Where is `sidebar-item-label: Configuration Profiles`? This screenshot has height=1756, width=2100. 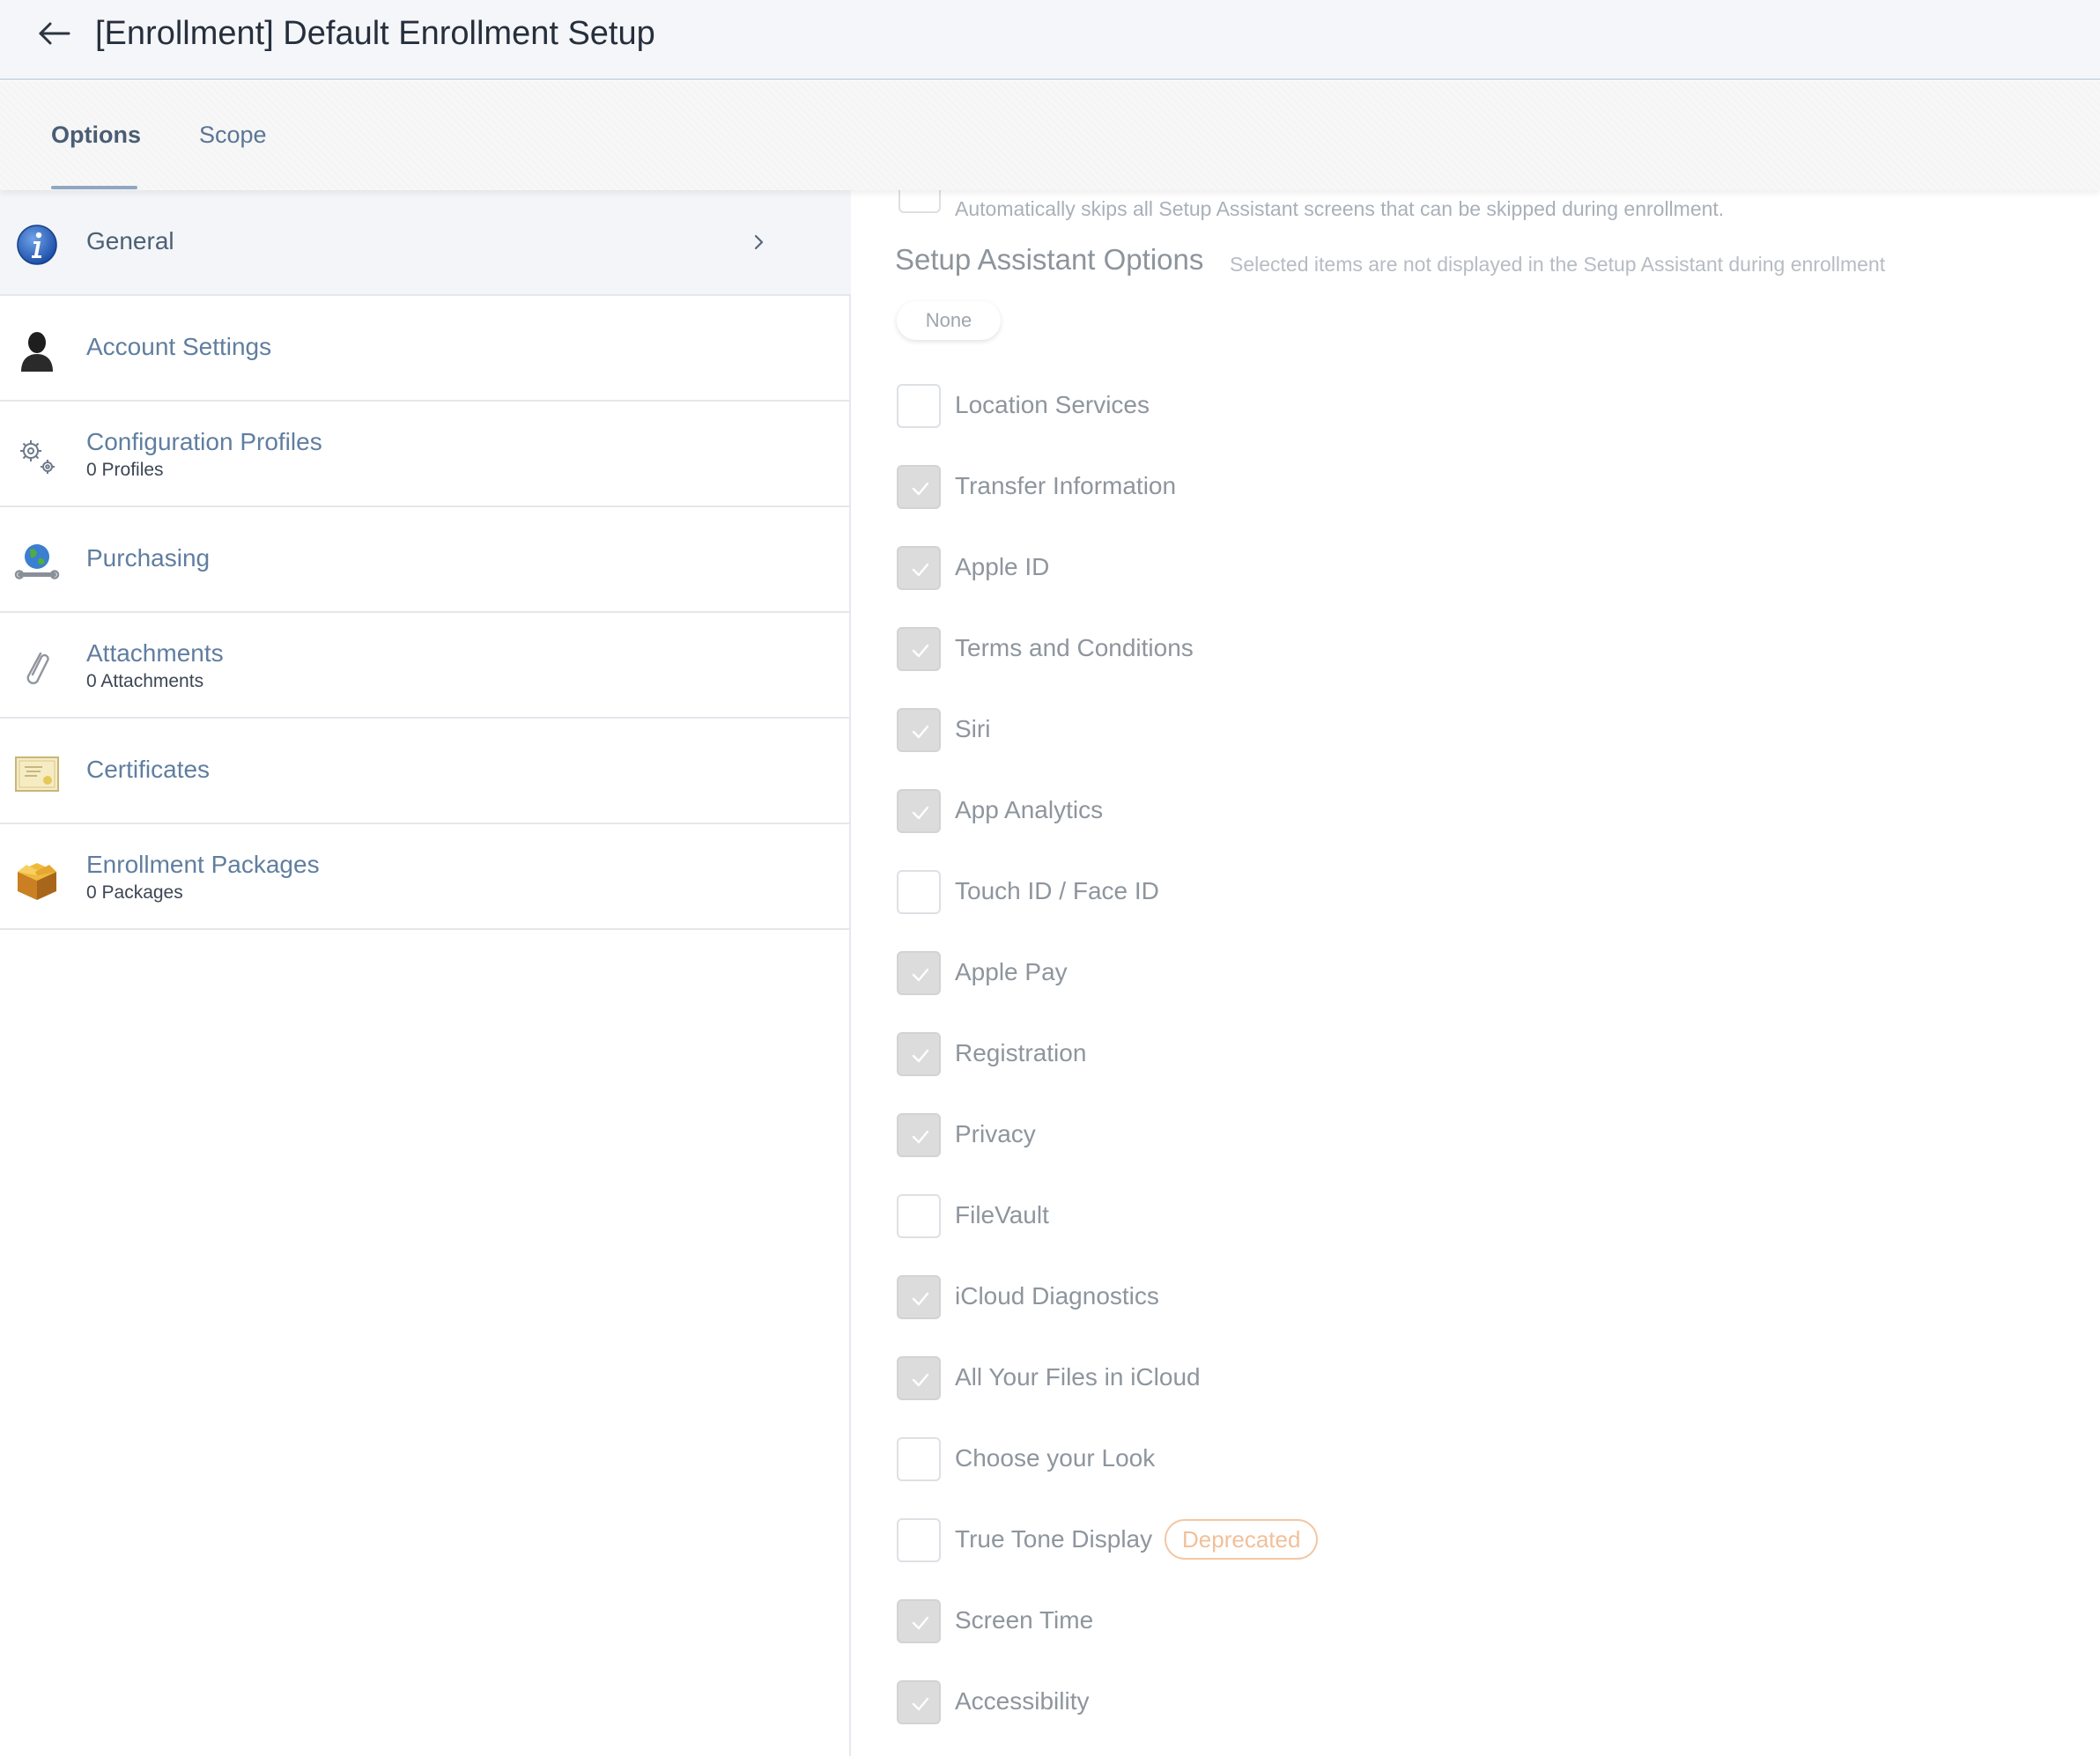
sidebar-item-label: Configuration Profiles is located at coordinates (204, 441).